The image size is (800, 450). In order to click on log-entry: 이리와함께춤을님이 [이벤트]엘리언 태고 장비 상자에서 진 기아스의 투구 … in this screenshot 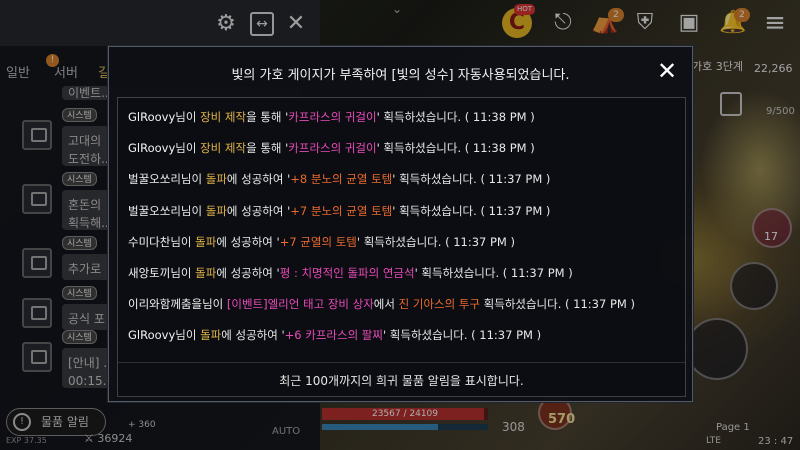, I will do `click(402, 304)`.